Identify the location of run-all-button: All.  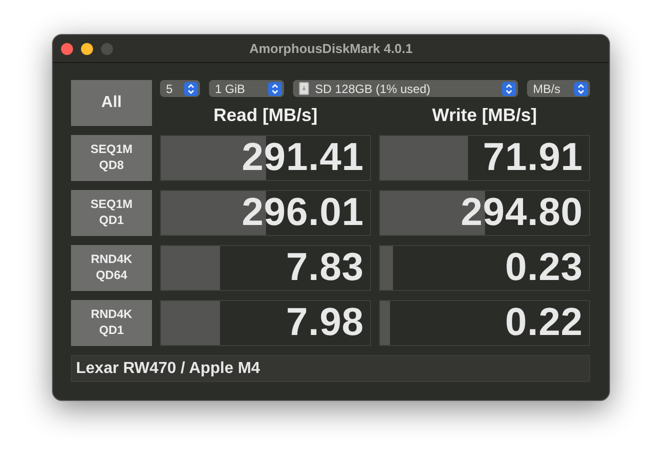
(111, 103).